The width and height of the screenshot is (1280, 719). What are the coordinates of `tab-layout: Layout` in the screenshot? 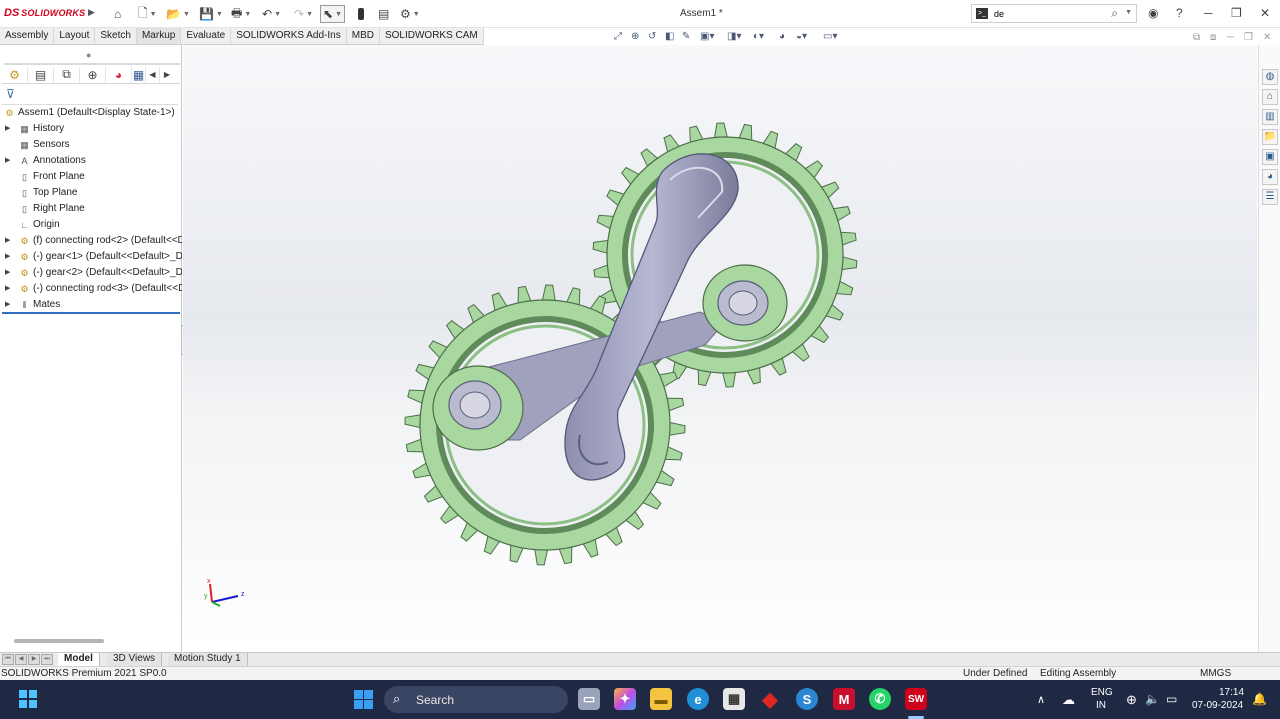 It's located at (75, 36).